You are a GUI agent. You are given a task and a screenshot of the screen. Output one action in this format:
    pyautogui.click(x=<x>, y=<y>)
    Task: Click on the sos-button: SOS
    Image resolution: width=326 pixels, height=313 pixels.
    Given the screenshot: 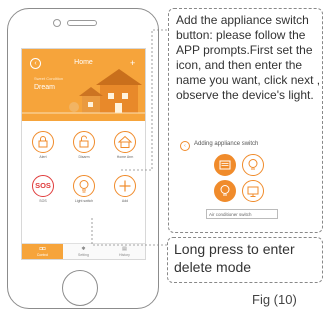 What is the action you would take?
    pyautogui.click(x=43, y=186)
    